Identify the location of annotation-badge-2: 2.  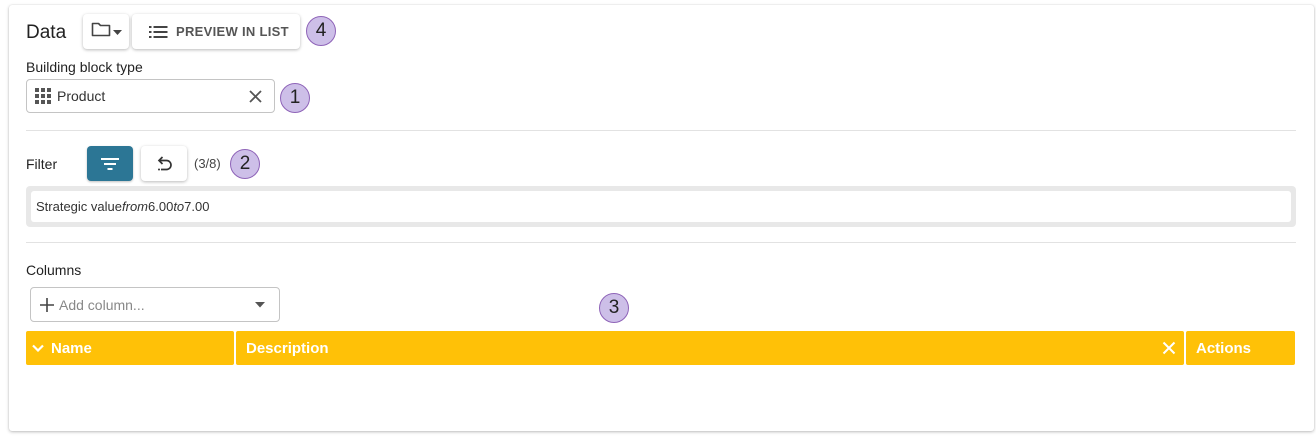
(245, 164).